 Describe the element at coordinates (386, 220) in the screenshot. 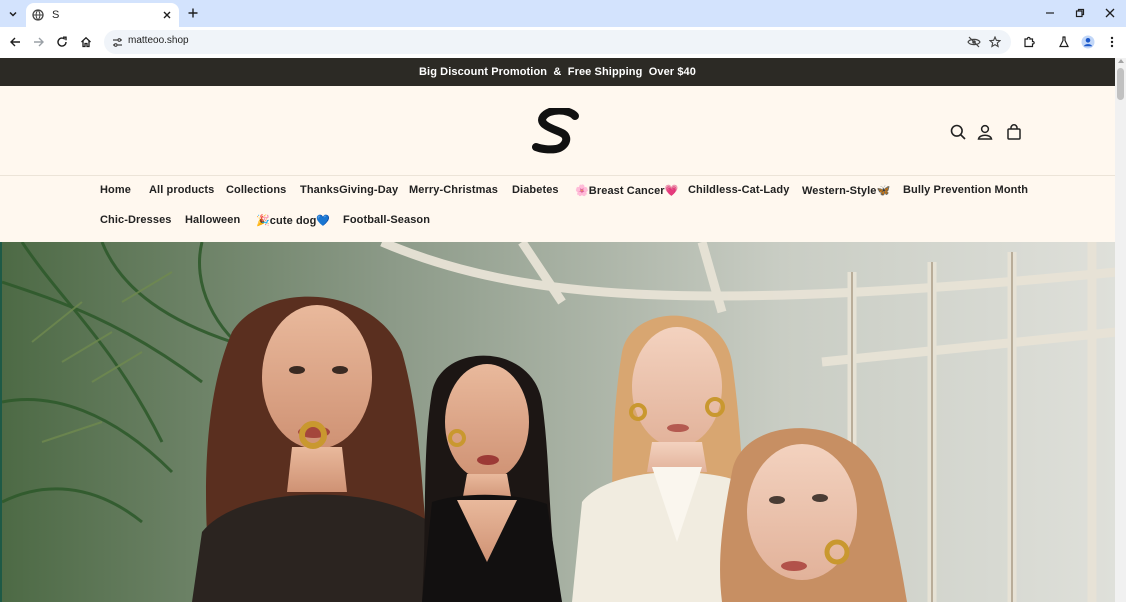

I see `nav-item-football-season: Football-Season` at that location.